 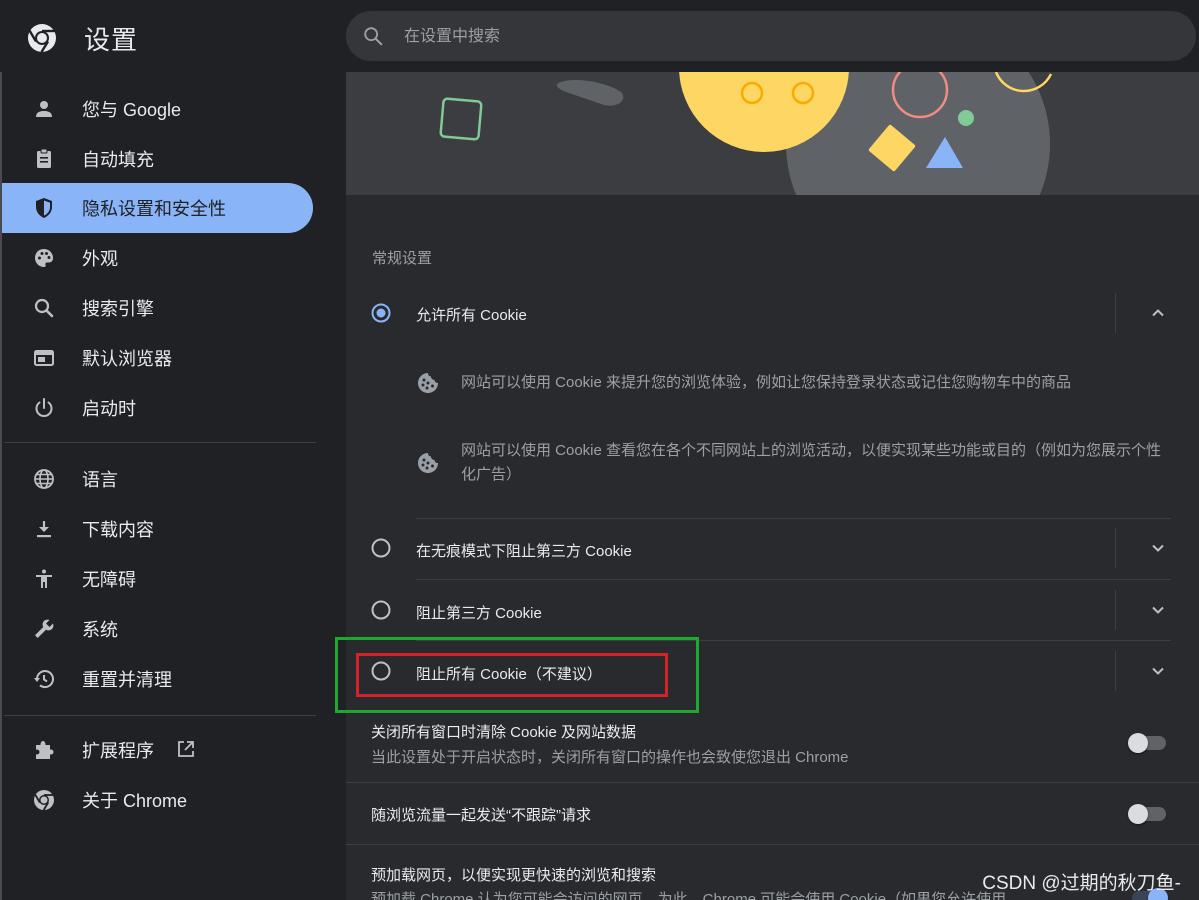 What do you see at coordinates (504, 732) in the screenshot?
I see `setting-title: 关闭所有窗口时清除 Cookie 及网站数据` at bounding box center [504, 732].